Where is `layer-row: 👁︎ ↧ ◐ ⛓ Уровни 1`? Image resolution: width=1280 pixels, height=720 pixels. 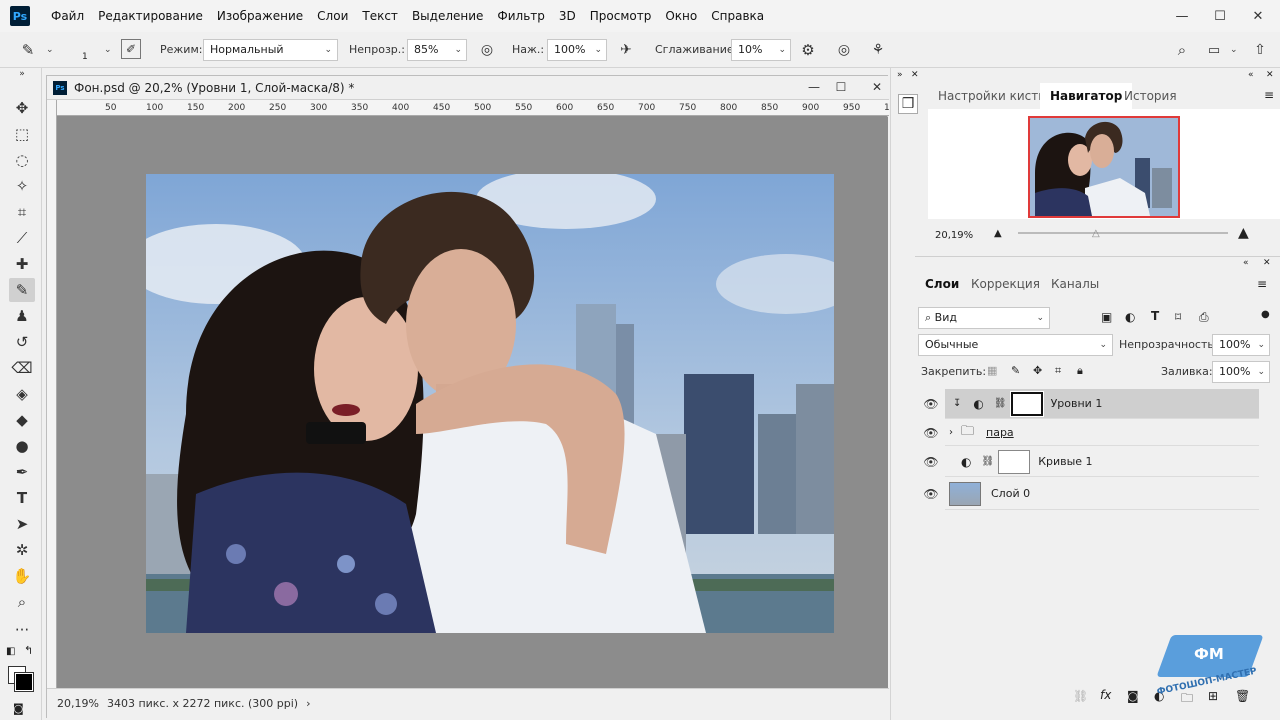
layer-row: 👁︎ ↧ ◐ ⛓ Уровни 1 is located at coordinates (1091, 404).